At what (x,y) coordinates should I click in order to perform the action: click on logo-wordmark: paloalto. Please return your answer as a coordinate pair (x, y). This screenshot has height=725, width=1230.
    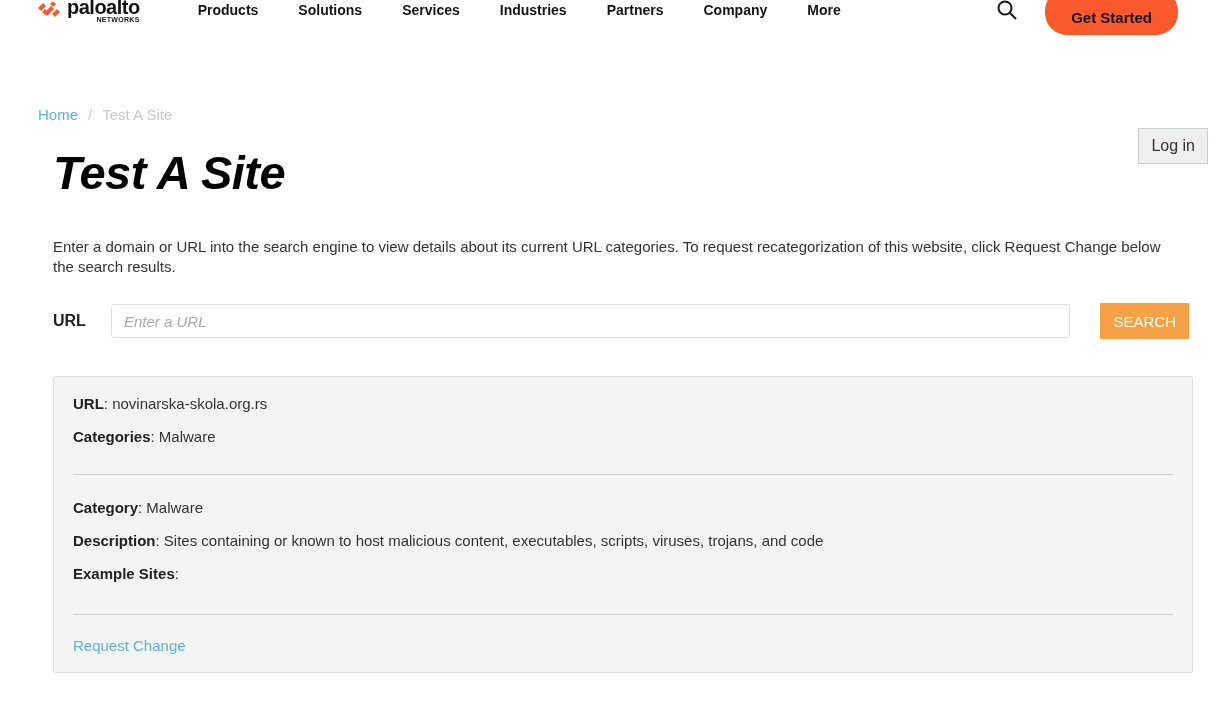
    Looking at the image, I should click on (103, 8).